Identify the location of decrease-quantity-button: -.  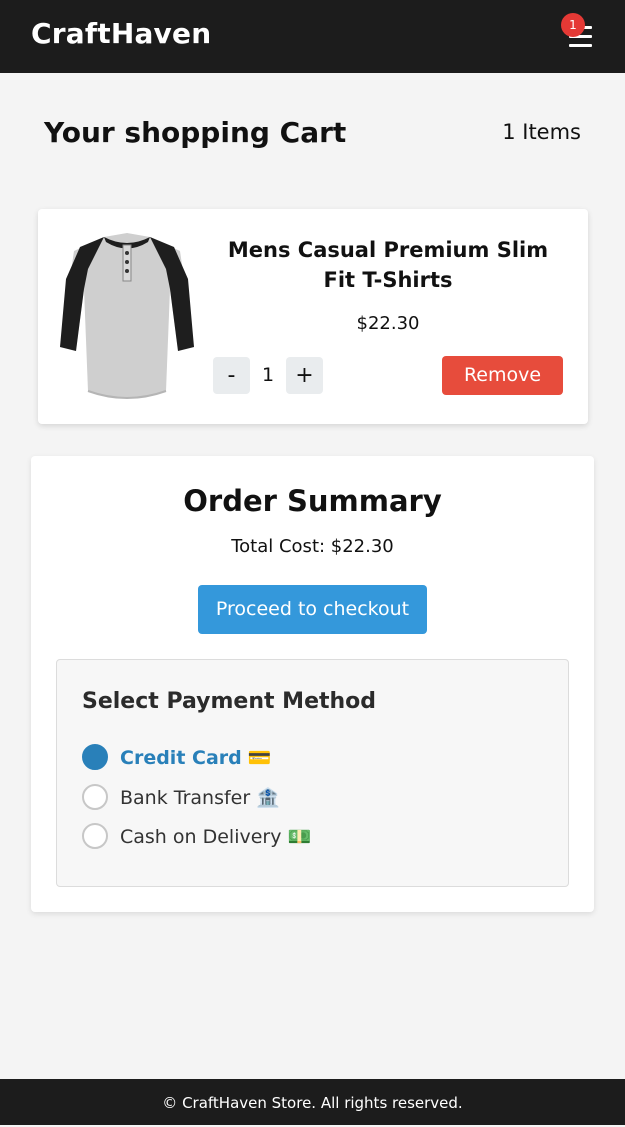
(231, 375).